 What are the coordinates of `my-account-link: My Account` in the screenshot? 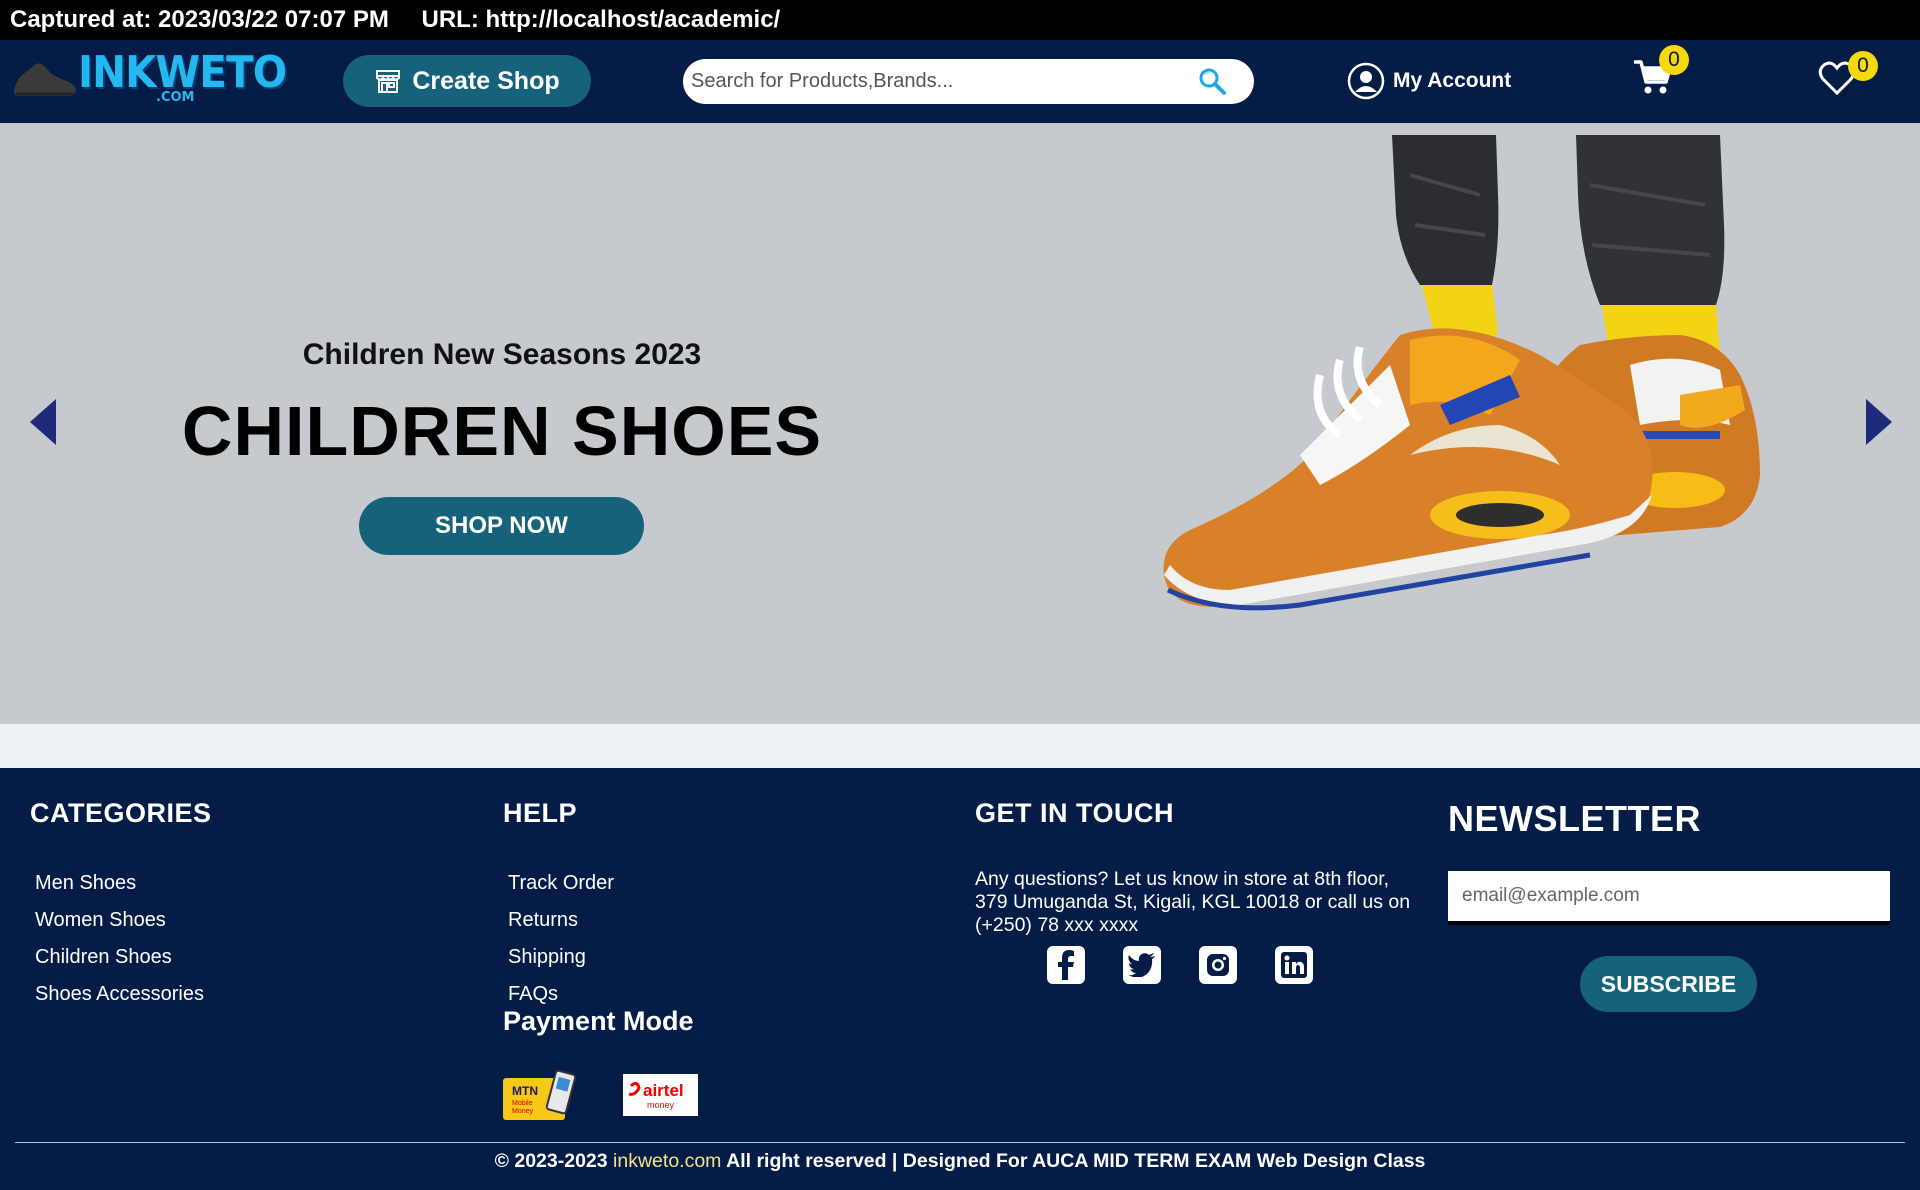 It's located at (1429, 81).